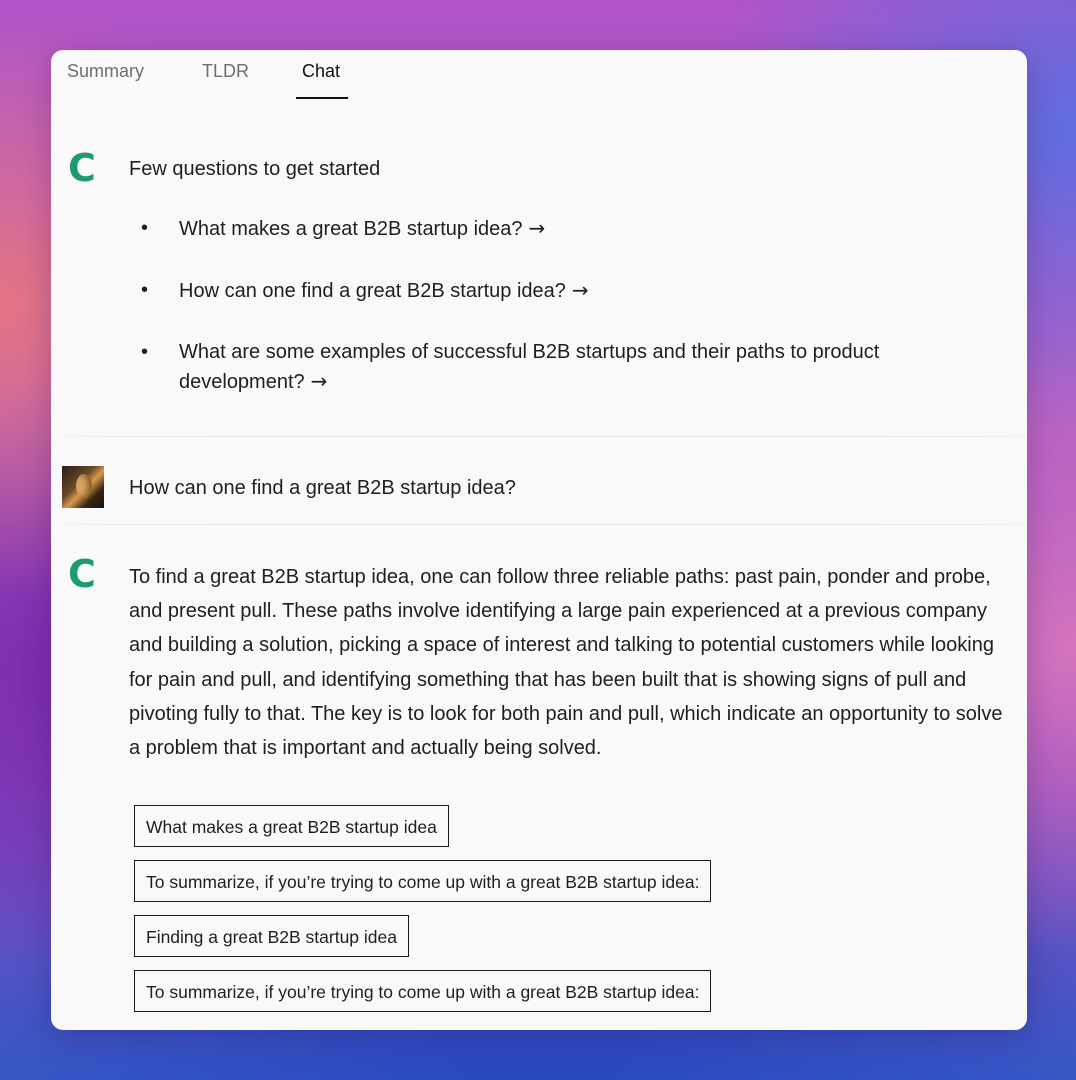 This screenshot has height=1080, width=1076. I want to click on source-chip: What makes a great B2B startup idea, so click(291, 826).